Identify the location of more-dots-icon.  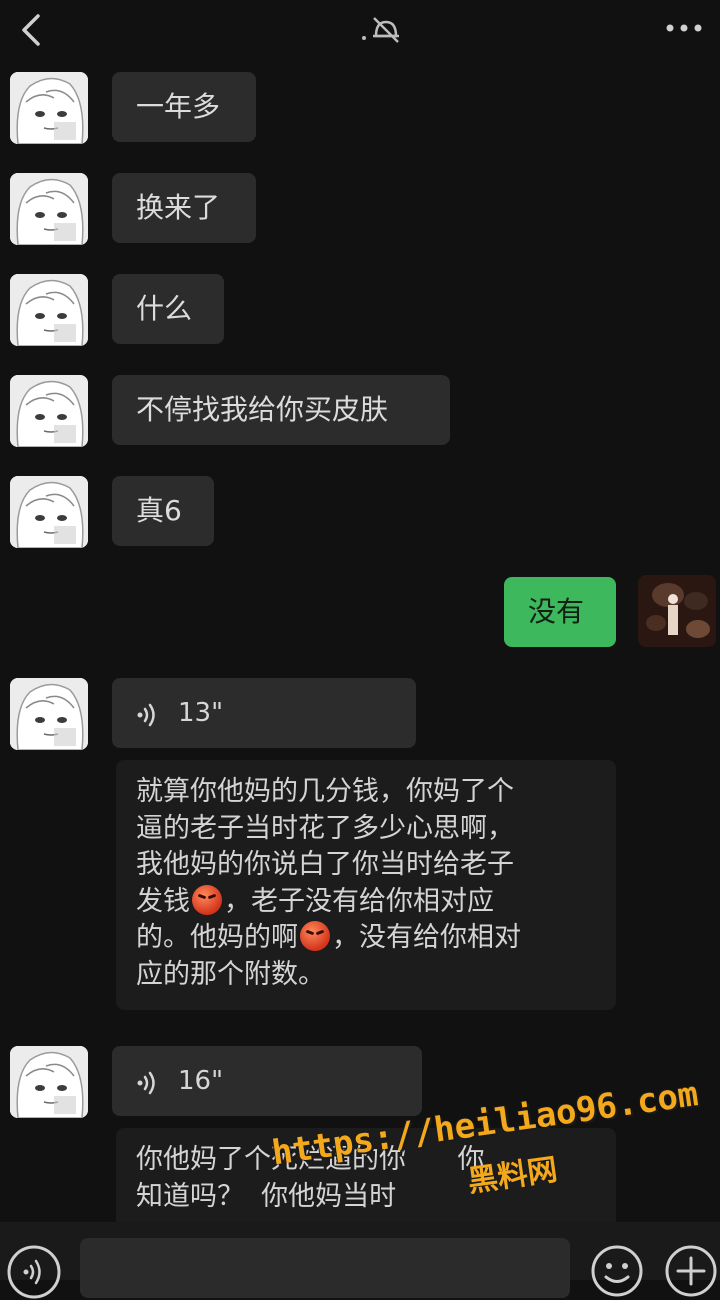
(684, 28).